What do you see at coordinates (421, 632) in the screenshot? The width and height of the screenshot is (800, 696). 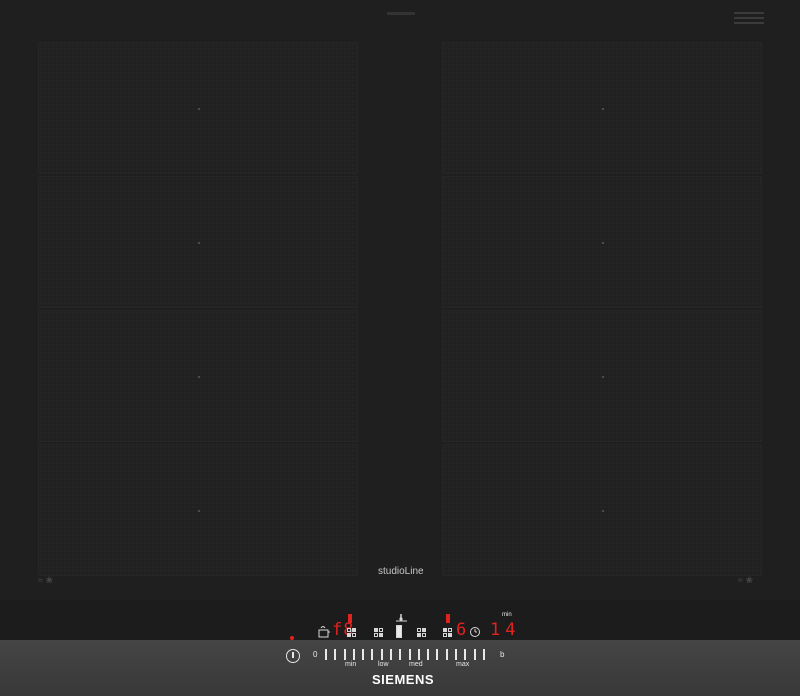 I see `flex-zone-center-right-icon` at bounding box center [421, 632].